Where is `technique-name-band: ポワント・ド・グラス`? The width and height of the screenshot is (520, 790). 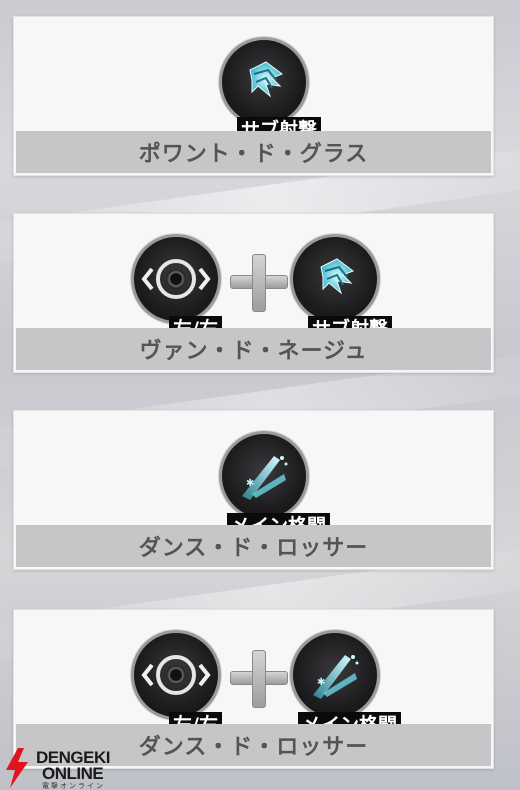 technique-name-band: ポワント・ド・グラス is located at coordinates (253, 152).